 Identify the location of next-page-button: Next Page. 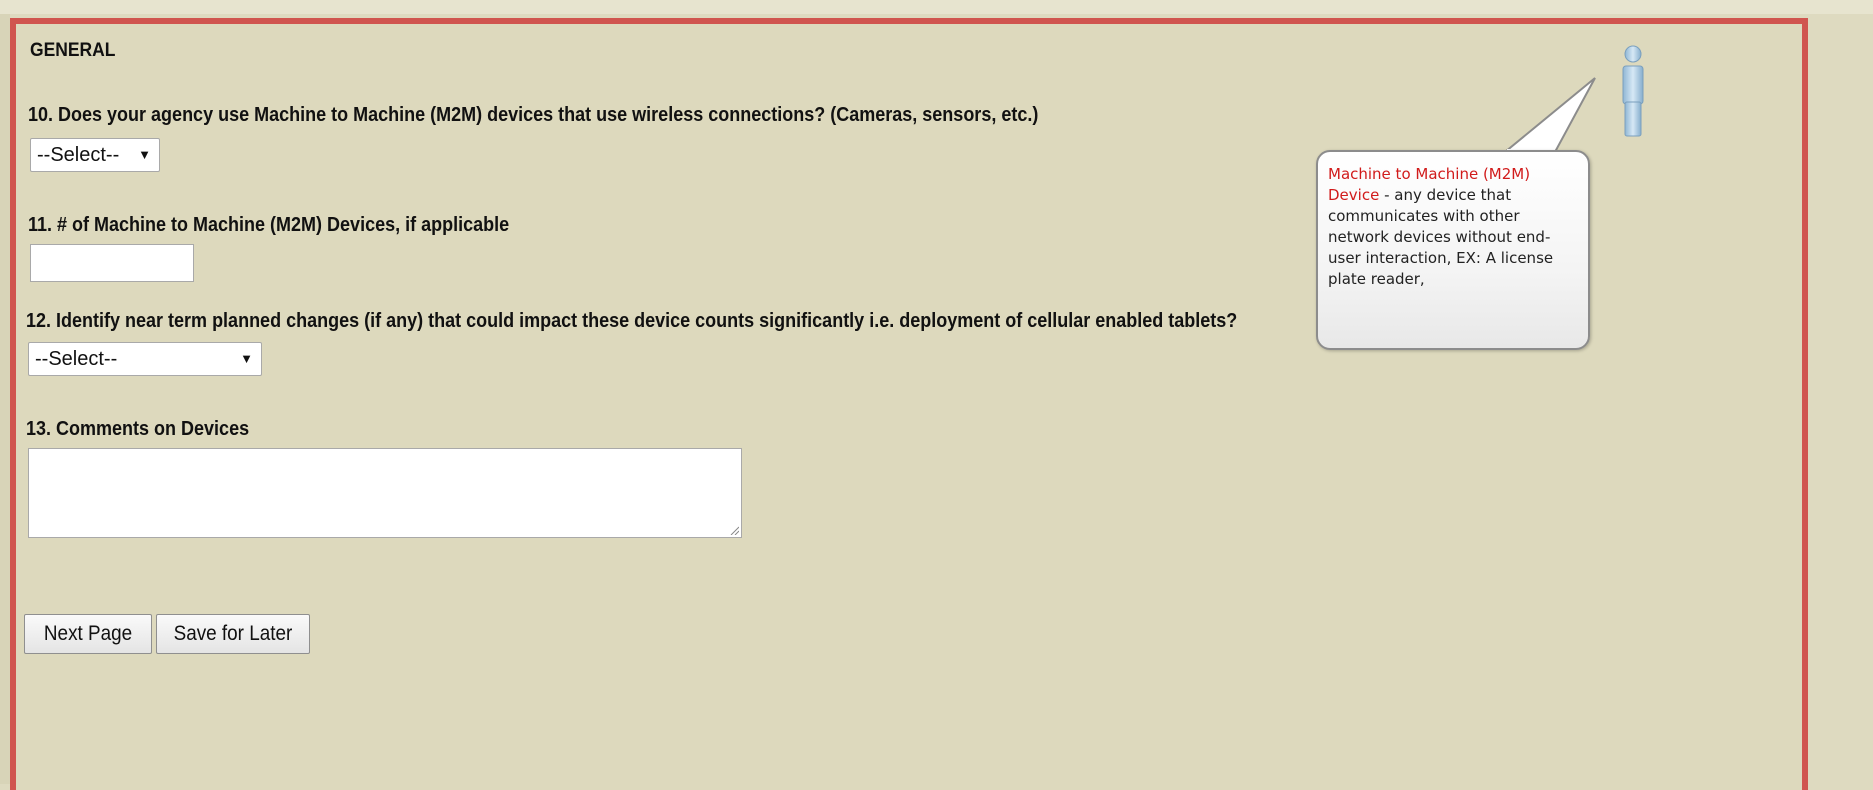
(88, 634).